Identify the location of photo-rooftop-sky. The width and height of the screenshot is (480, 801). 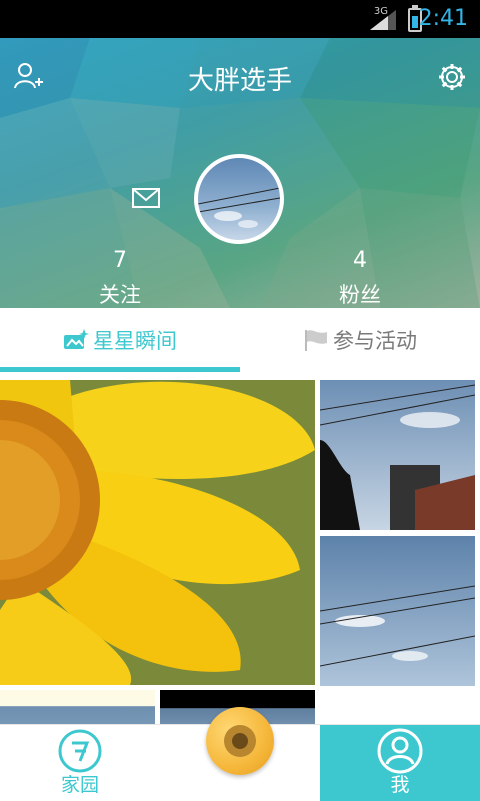
(397, 455).